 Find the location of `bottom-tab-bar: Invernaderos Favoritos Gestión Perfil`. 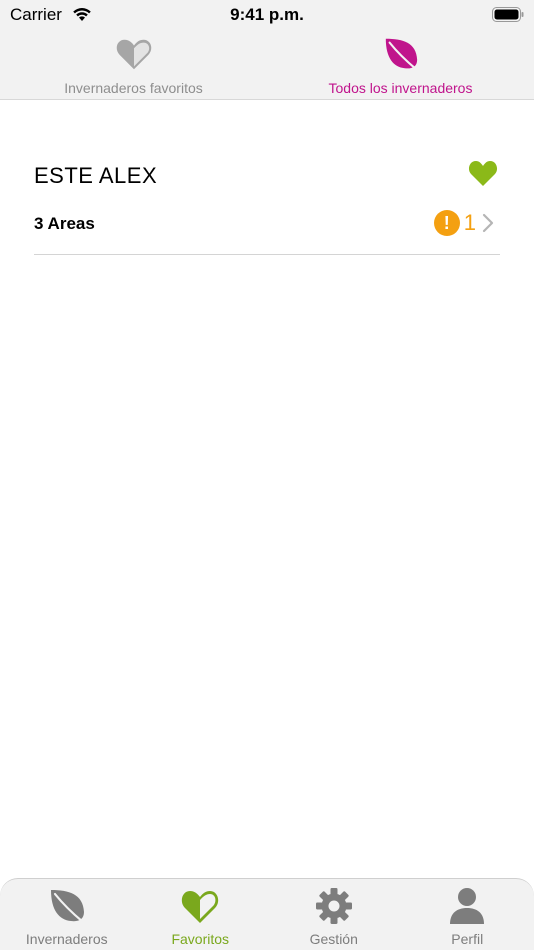

bottom-tab-bar: Invernaderos Favoritos Gestión Perfil is located at coordinates (267, 914).